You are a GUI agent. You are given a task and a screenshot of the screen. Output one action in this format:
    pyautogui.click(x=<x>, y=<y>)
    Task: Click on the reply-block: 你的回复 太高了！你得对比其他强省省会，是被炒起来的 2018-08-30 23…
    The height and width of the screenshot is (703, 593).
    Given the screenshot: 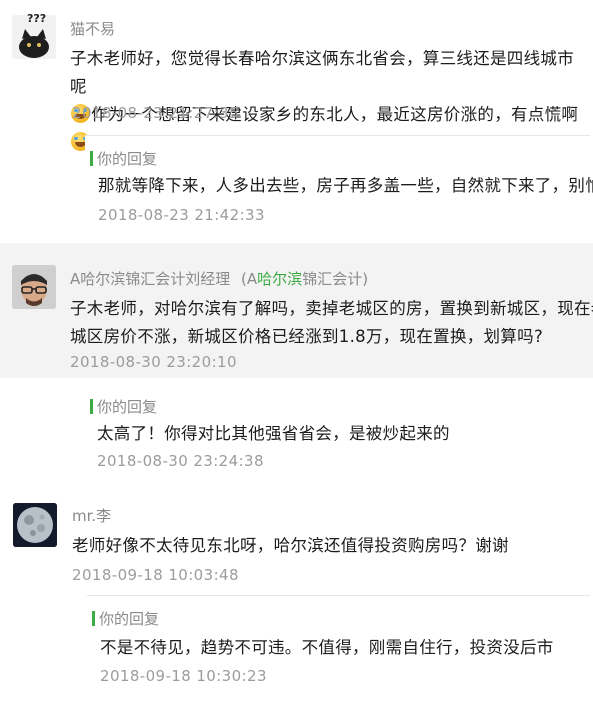 What is the action you would take?
    pyautogui.click(x=337, y=431)
    